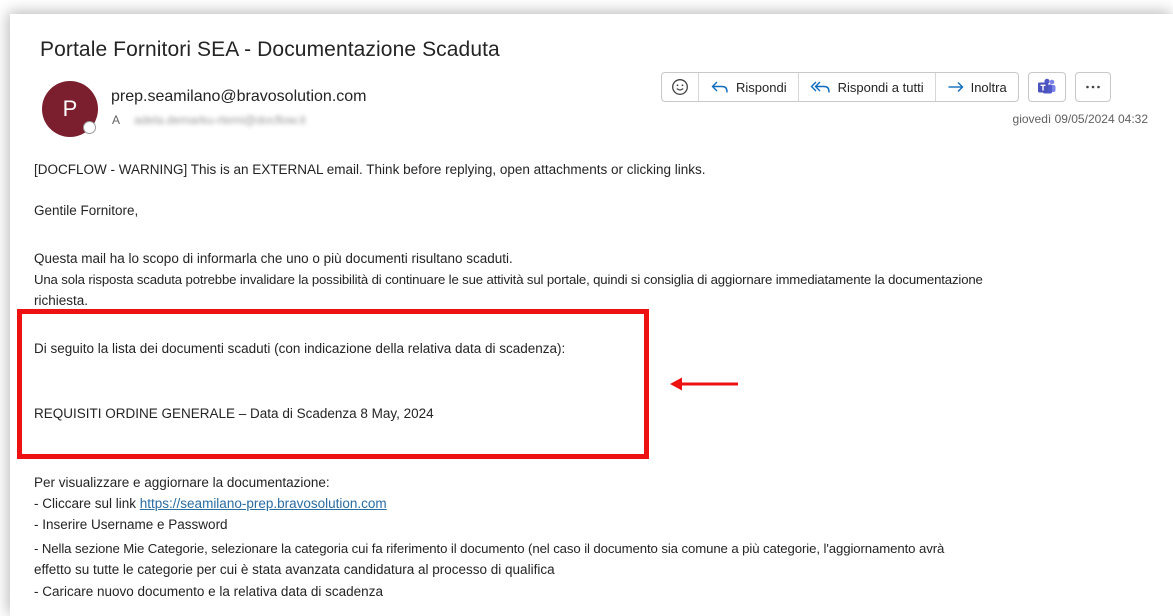 Image resolution: width=1173 pixels, height=616 pixels. I want to click on teams-action, so click(1047, 87).